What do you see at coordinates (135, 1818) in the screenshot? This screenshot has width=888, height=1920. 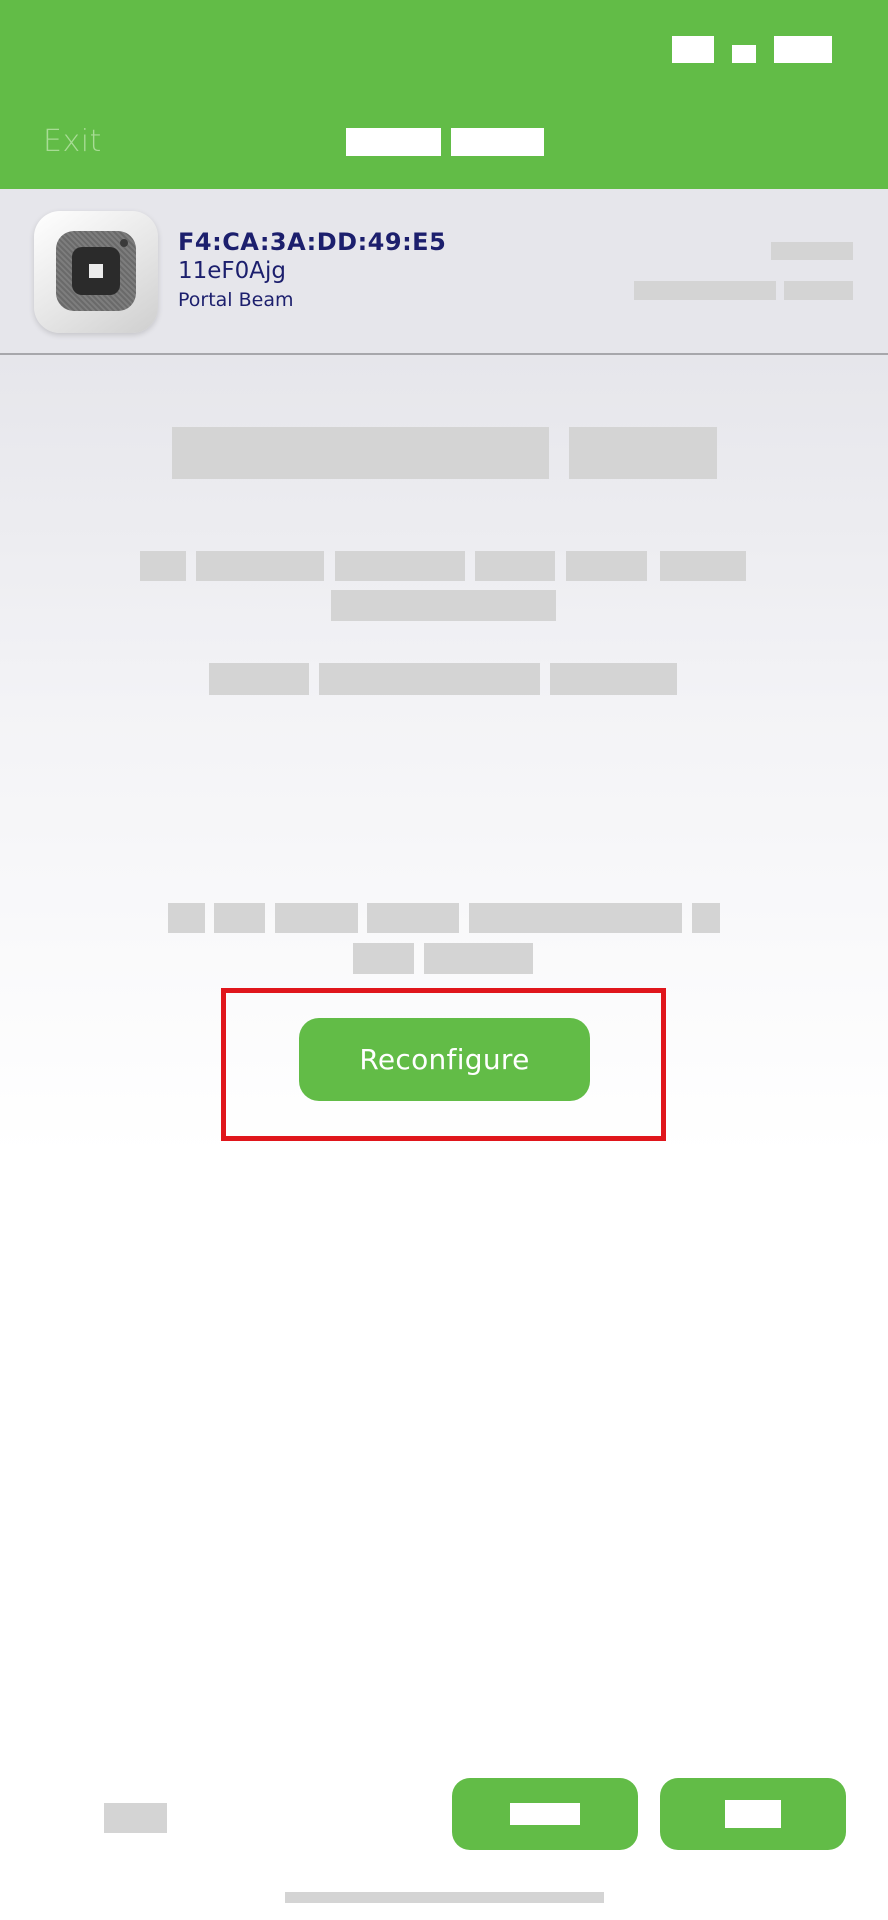 I see `footer-back-link` at bounding box center [135, 1818].